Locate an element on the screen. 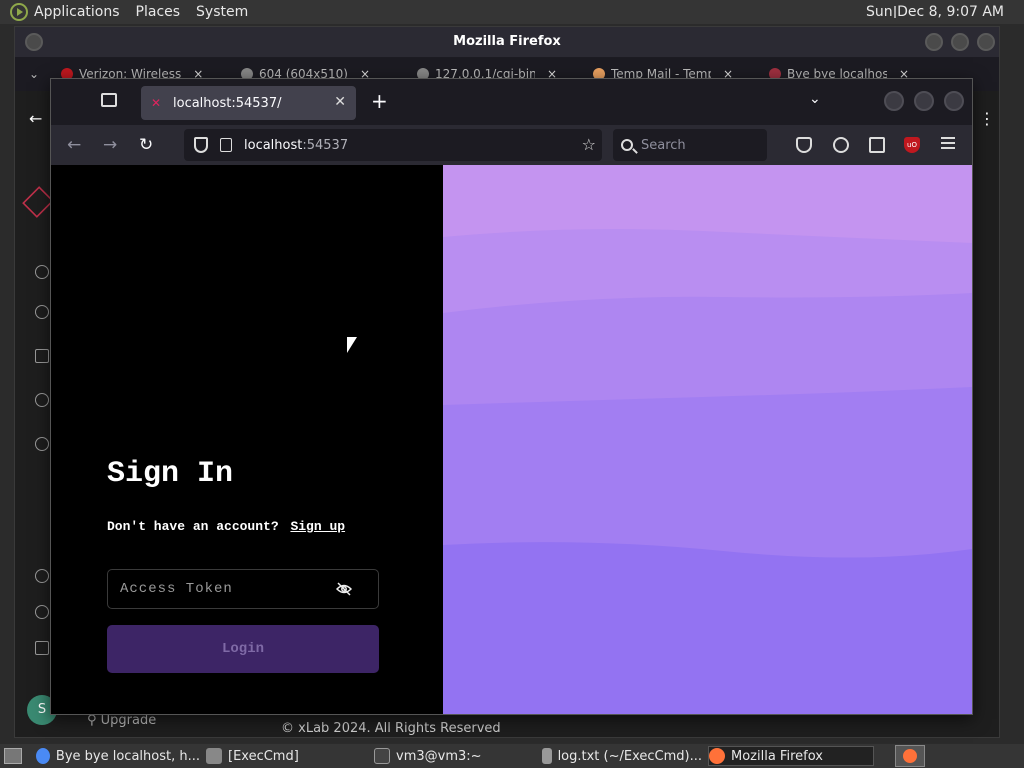 The image size is (1024, 768). taskbar-item: [ExecCmd] is located at coordinates (286, 756).